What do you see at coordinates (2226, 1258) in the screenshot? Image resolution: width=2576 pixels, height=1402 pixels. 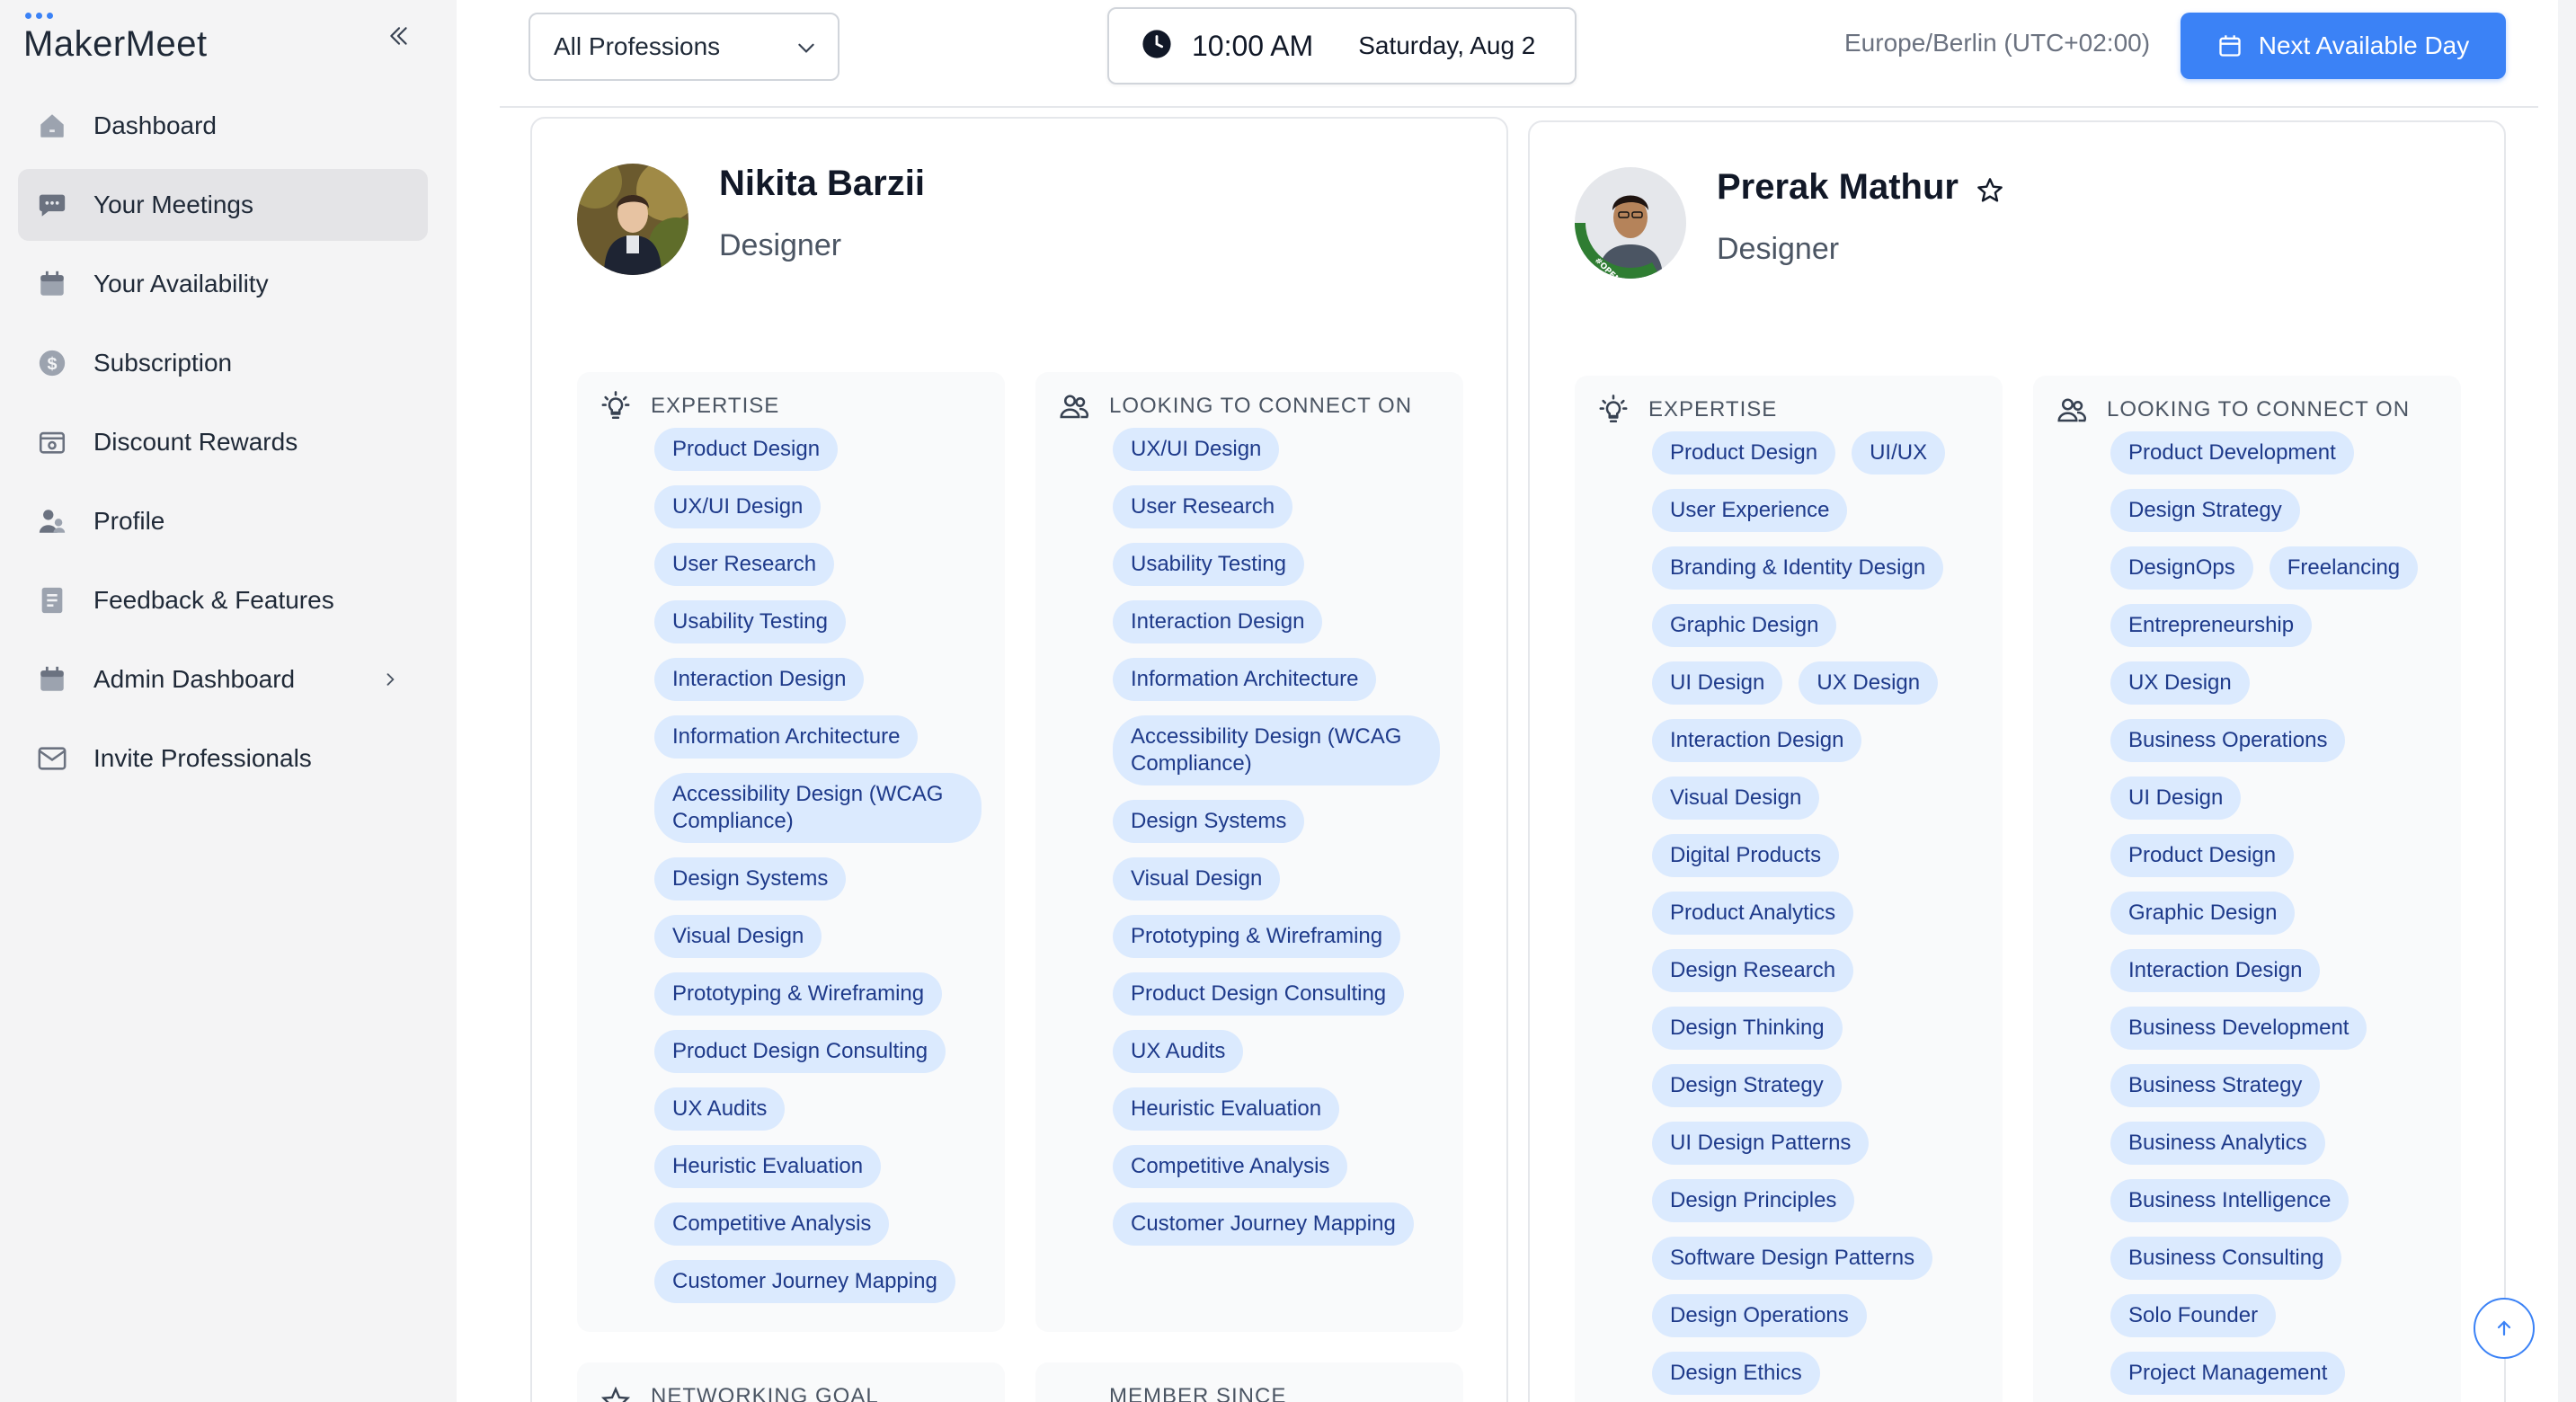 I see `tag-chip: Business Consulting` at bounding box center [2226, 1258].